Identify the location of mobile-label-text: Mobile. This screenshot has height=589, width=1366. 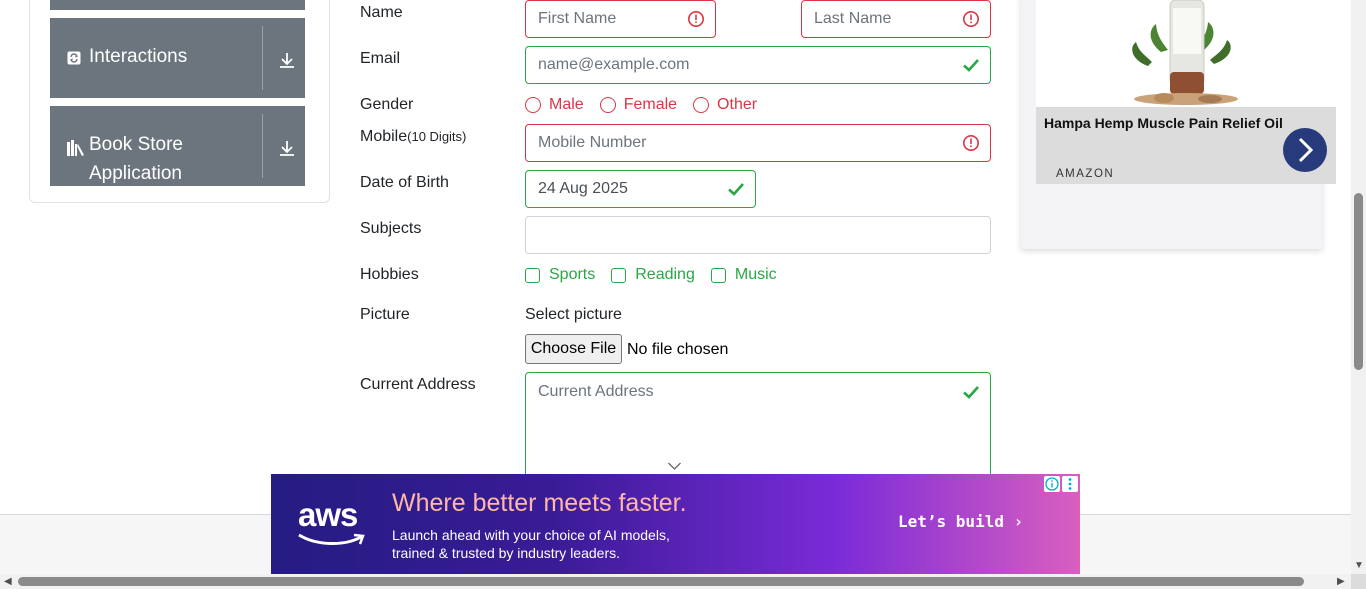
(384, 136).